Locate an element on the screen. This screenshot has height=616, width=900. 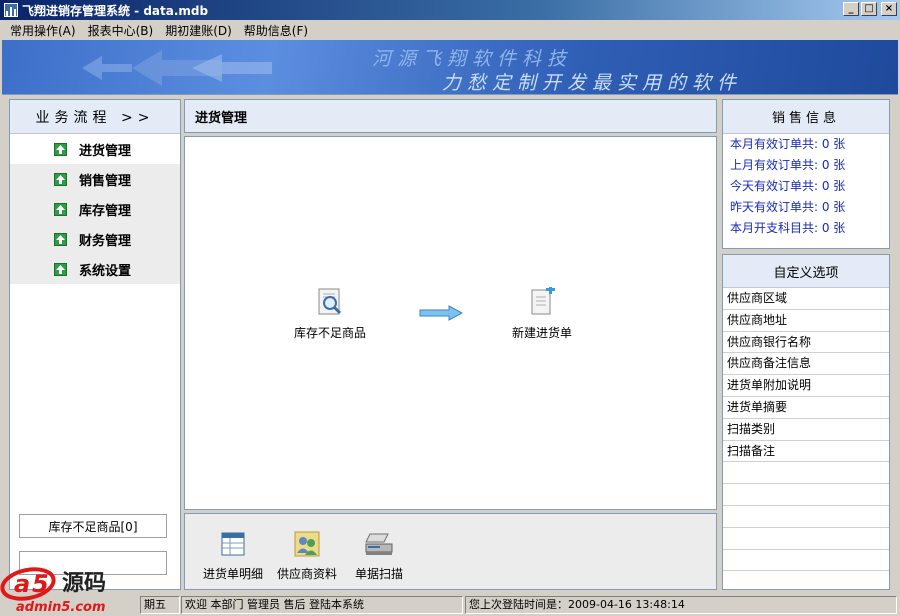
nav-item-purchase: 进货管理 is located at coordinates (95, 149).